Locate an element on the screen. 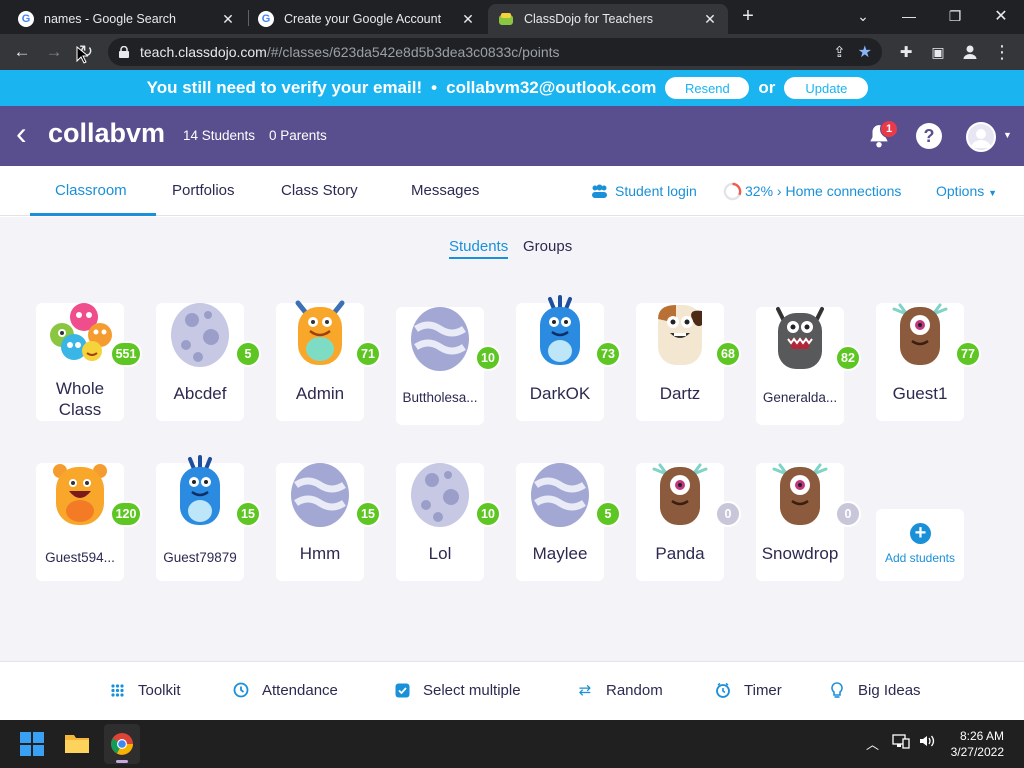 This screenshot has height=768, width=1024. browser-tab-google-search: G names - Google Search ✕ is located at coordinates (127, 19).